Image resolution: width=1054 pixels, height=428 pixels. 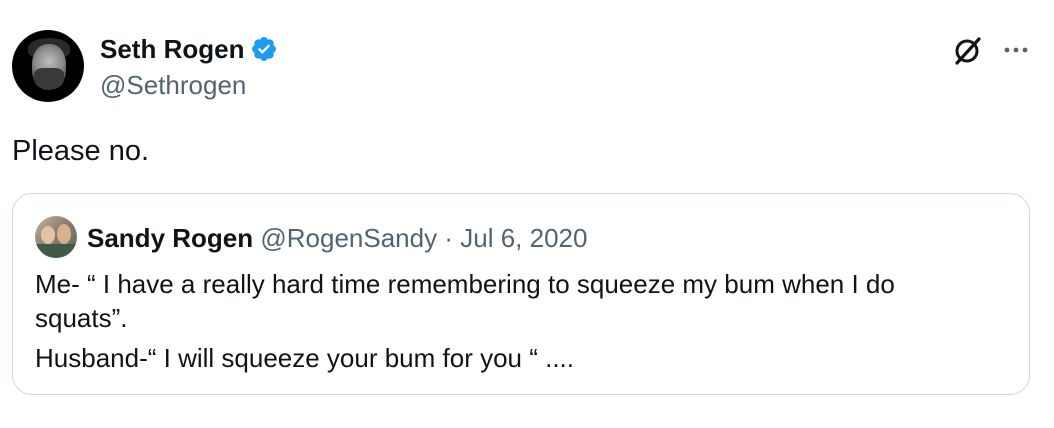 I want to click on quoted-header: Sandy Rogen @RogenSandy · Jul 6, 2020, so click(x=337, y=238).